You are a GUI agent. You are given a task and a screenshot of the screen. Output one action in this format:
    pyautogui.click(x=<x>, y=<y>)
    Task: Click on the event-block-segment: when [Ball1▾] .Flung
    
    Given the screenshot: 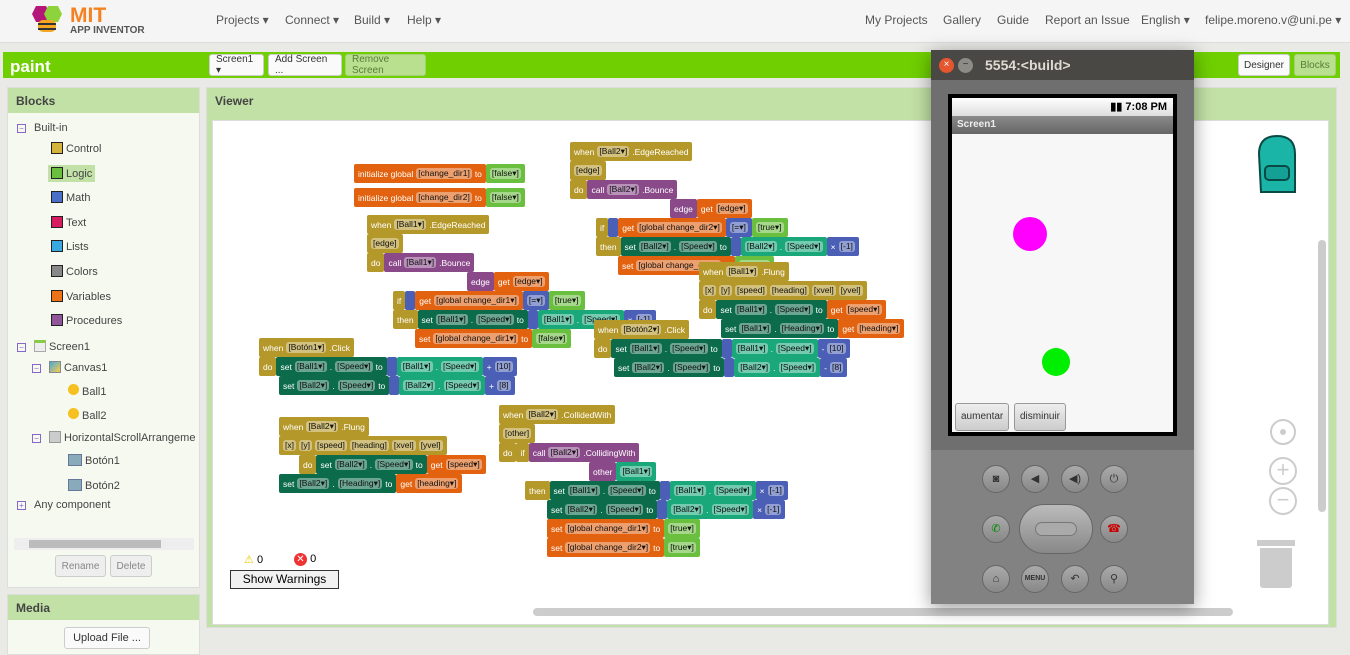 What is the action you would take?
    pyautogui.click(x=744, y=271)
    